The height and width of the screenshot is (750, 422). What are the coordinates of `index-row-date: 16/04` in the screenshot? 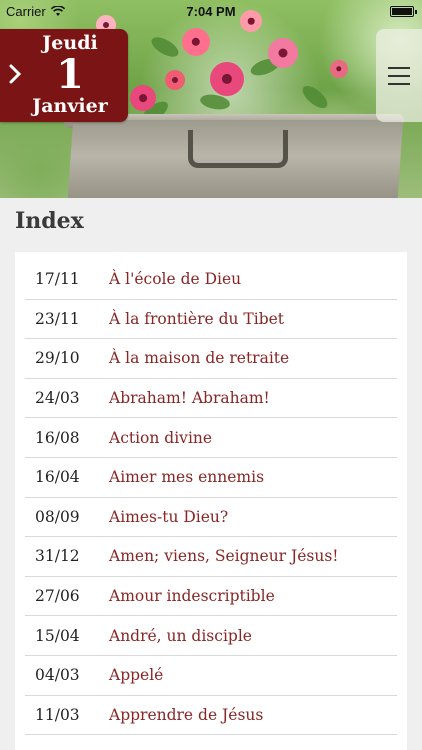 It's located at (57, 477).